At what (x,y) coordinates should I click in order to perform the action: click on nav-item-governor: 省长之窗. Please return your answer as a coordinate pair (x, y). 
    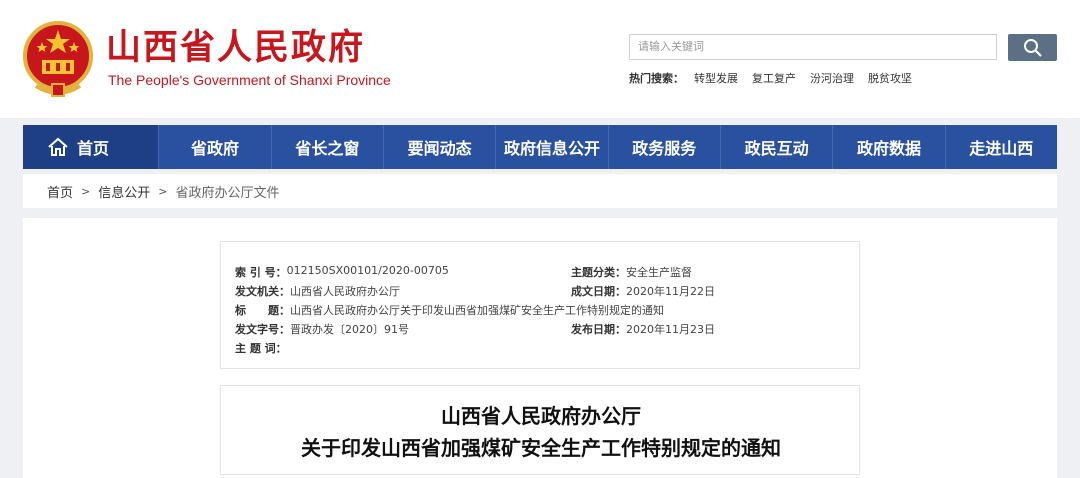
    Looking at the image, I should click on (328, 147).